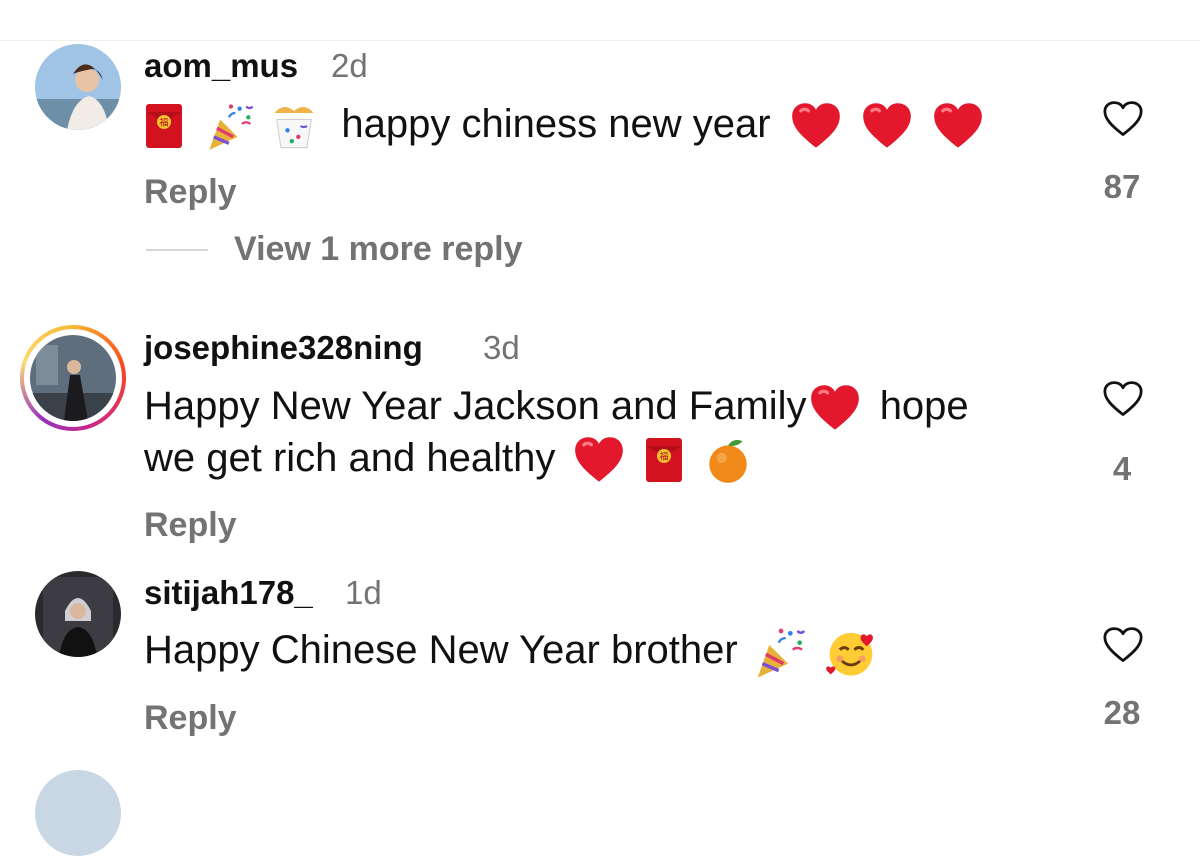 The width and height of the screenshot is (1200, 856). Describe the element at coordinates (556, 124) in the screenshot. I see `comment-text-content: happy chiness new year` at that location.